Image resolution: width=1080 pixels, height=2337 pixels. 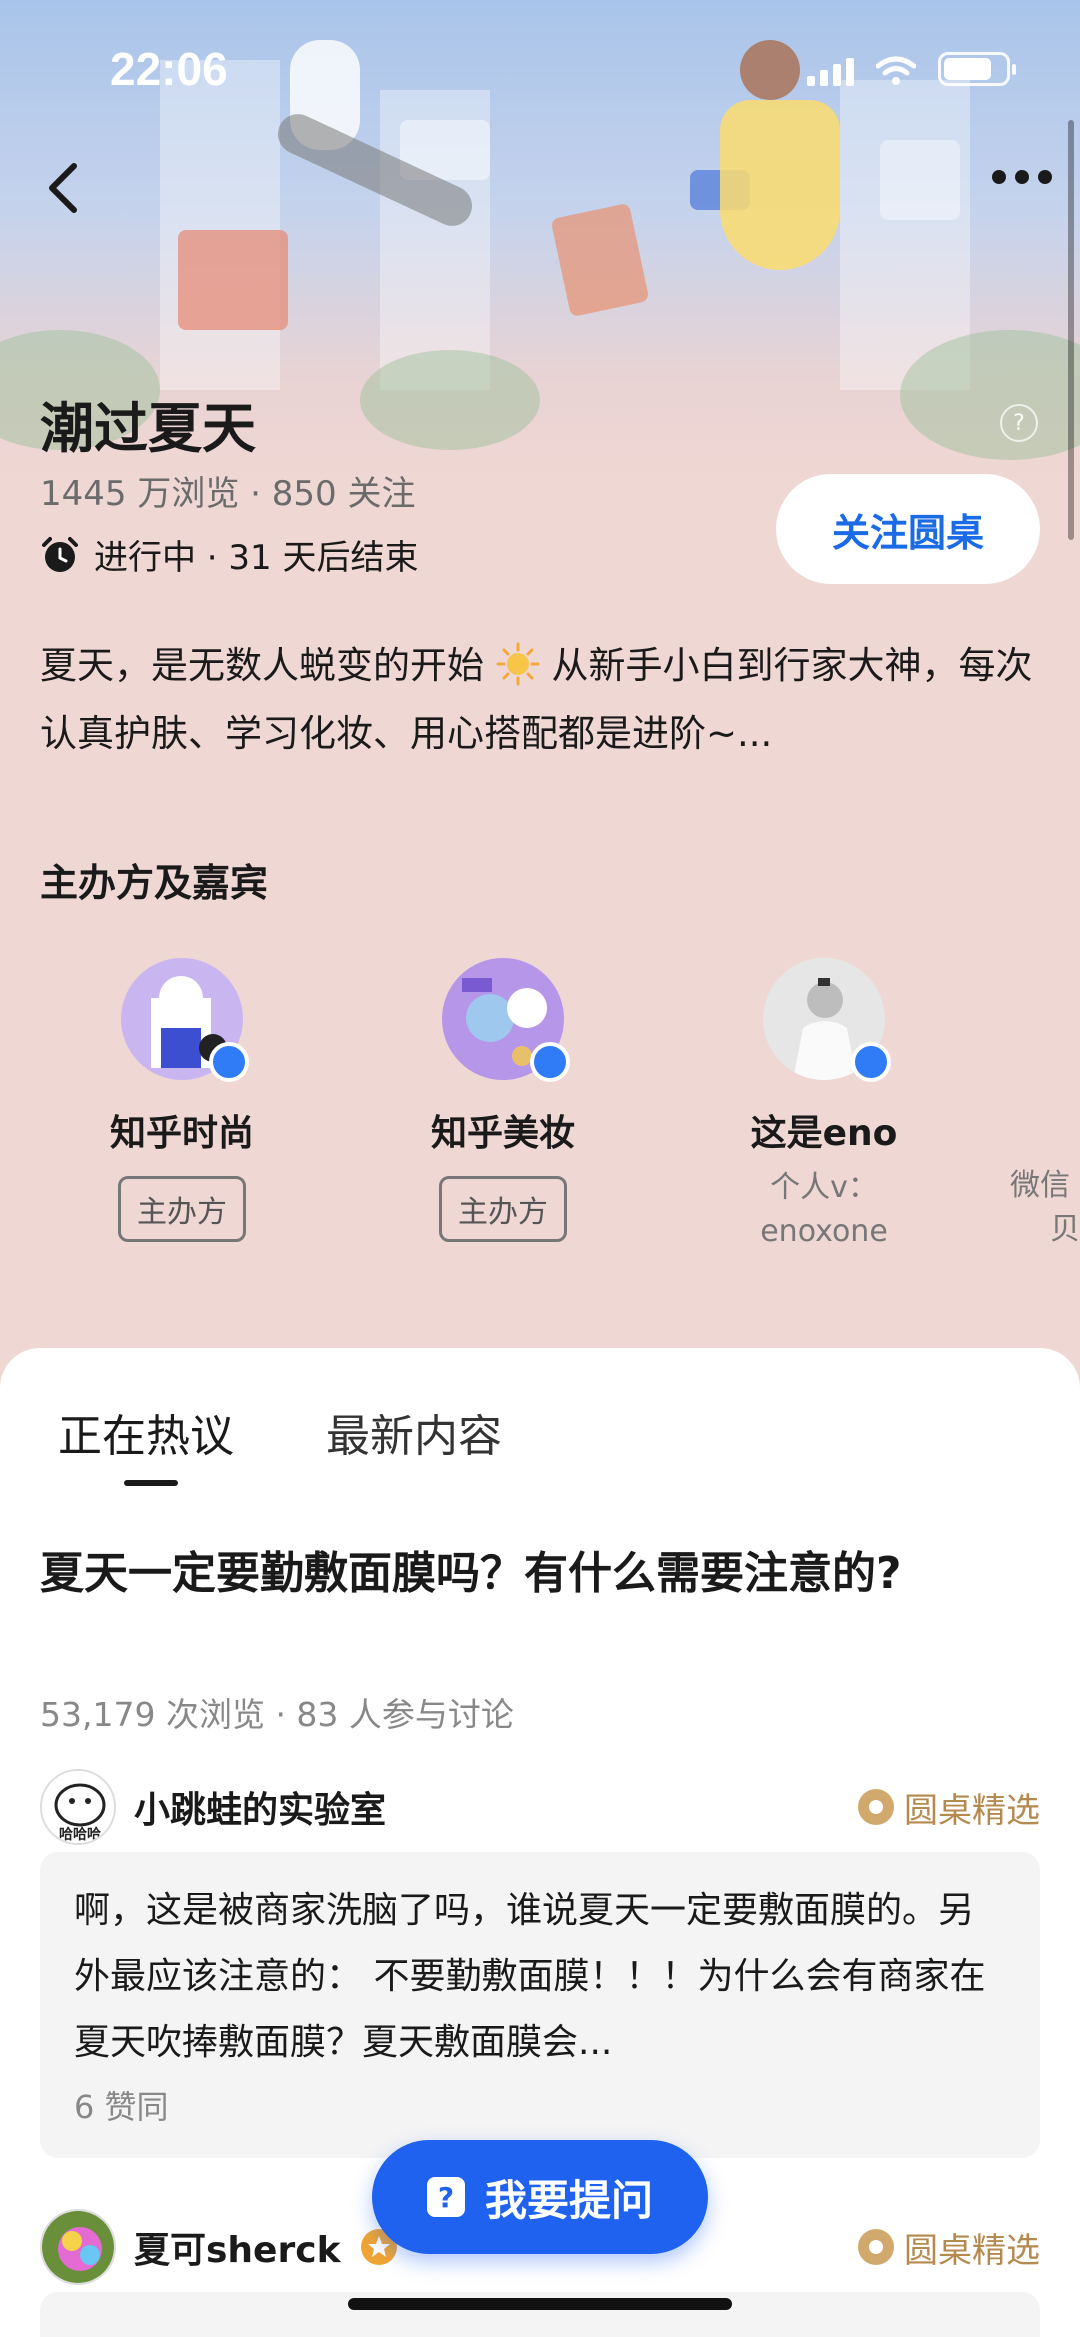 I want to click on host-subtitle-line: 微信, so click(x=1040, y=1185).